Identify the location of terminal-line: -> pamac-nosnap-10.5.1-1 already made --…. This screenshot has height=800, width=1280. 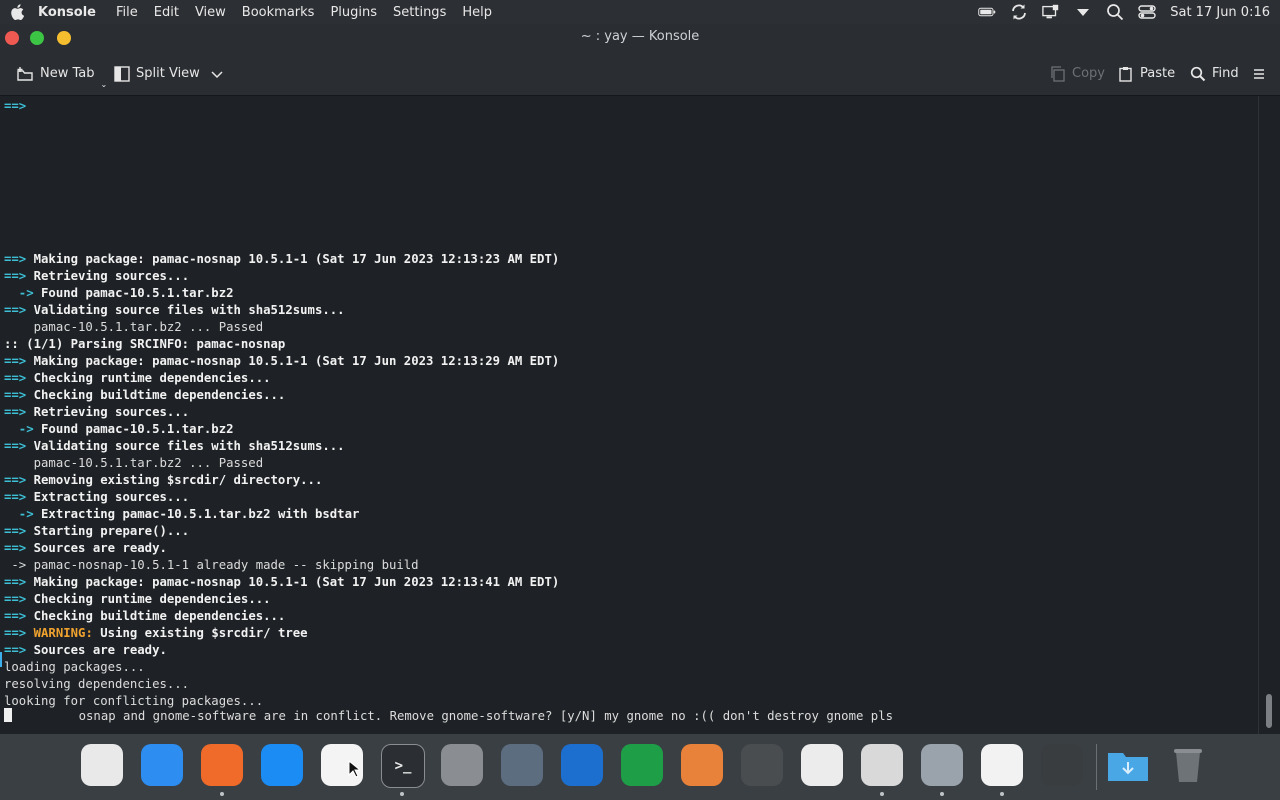
(211, 565).